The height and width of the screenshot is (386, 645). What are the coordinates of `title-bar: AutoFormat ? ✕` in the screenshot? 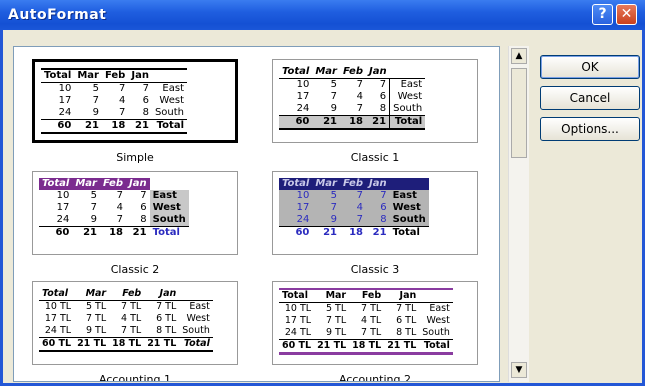 It's located at (322, 15).